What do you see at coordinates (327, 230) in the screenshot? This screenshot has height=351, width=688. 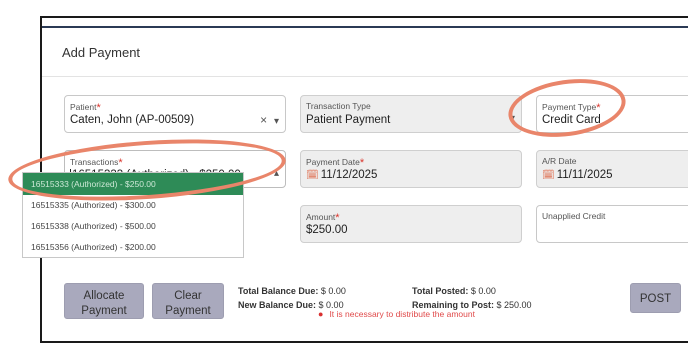 I see `amount-value: $250.00` at bounding box center [327, 230].